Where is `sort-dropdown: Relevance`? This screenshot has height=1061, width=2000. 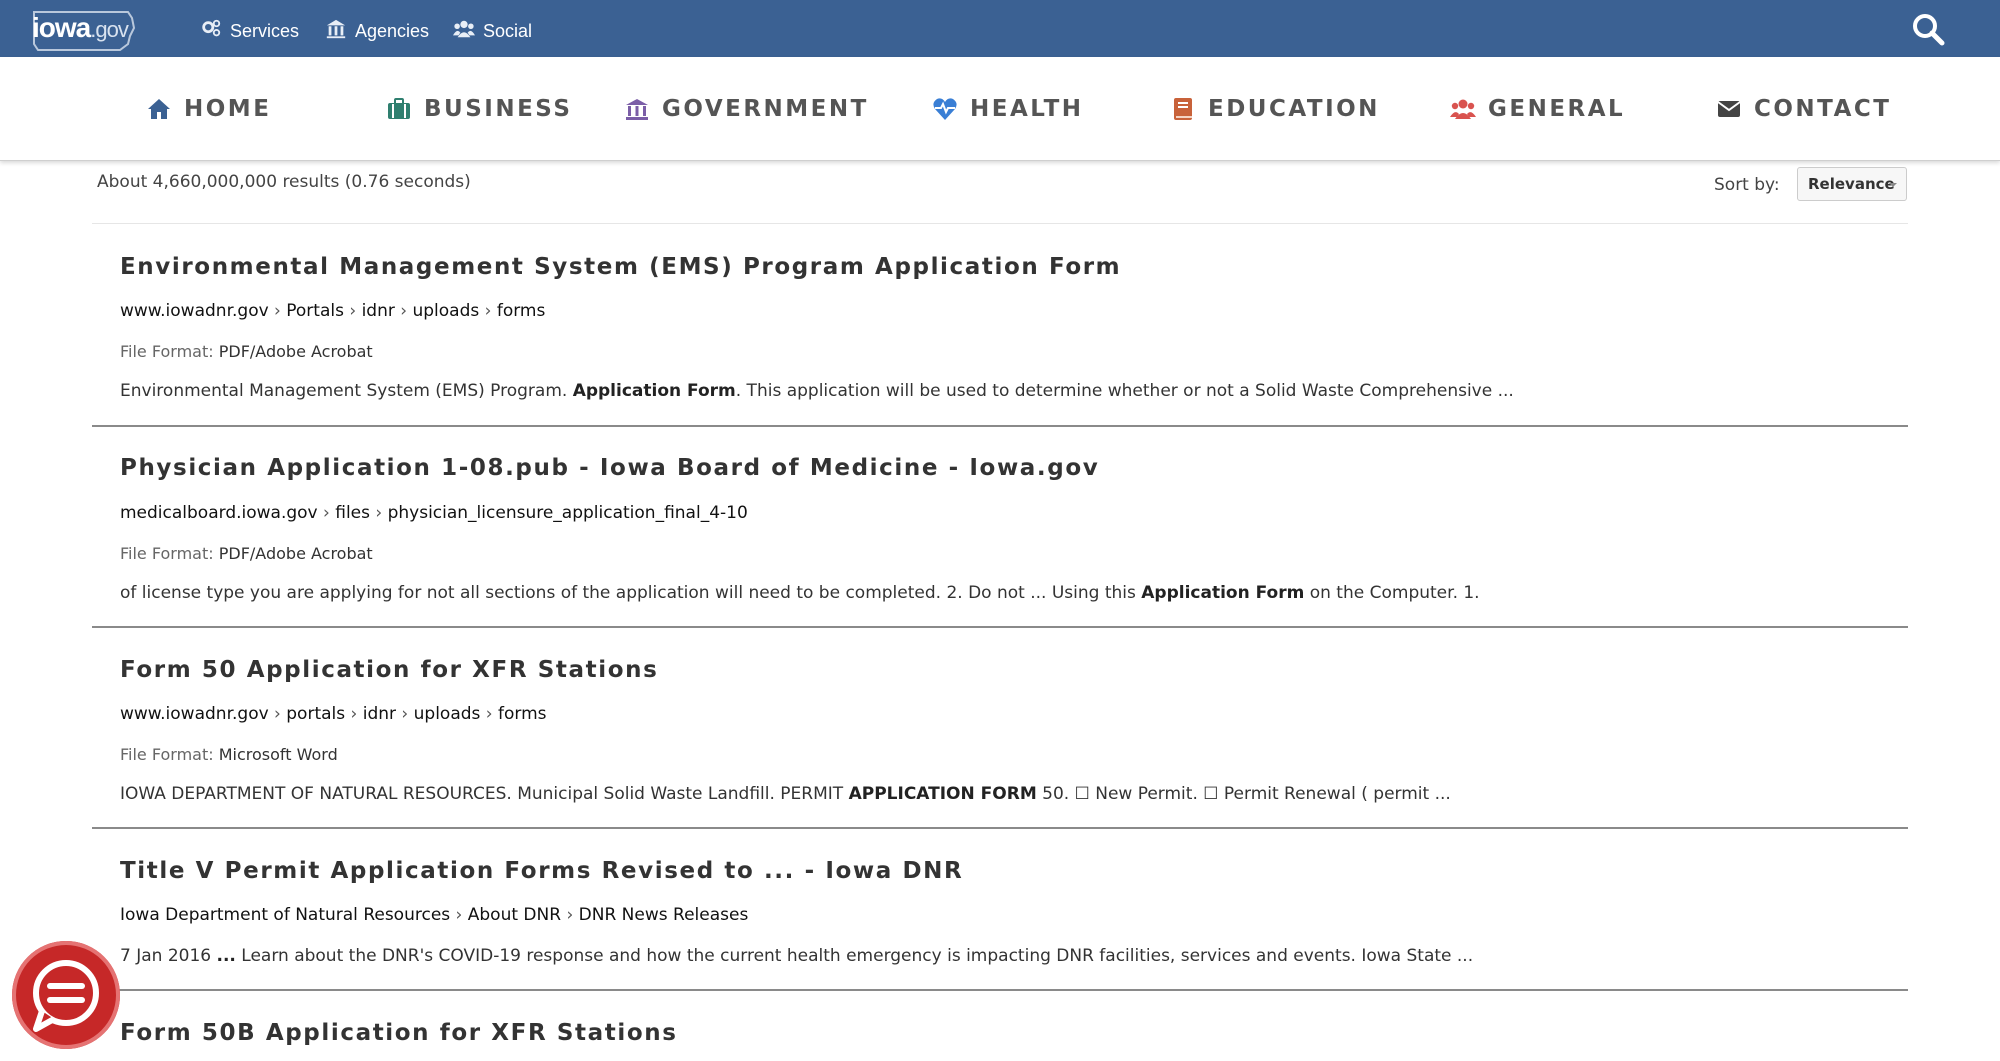 sort-dropdown: Relevance is located at coordinates (1852, 184).